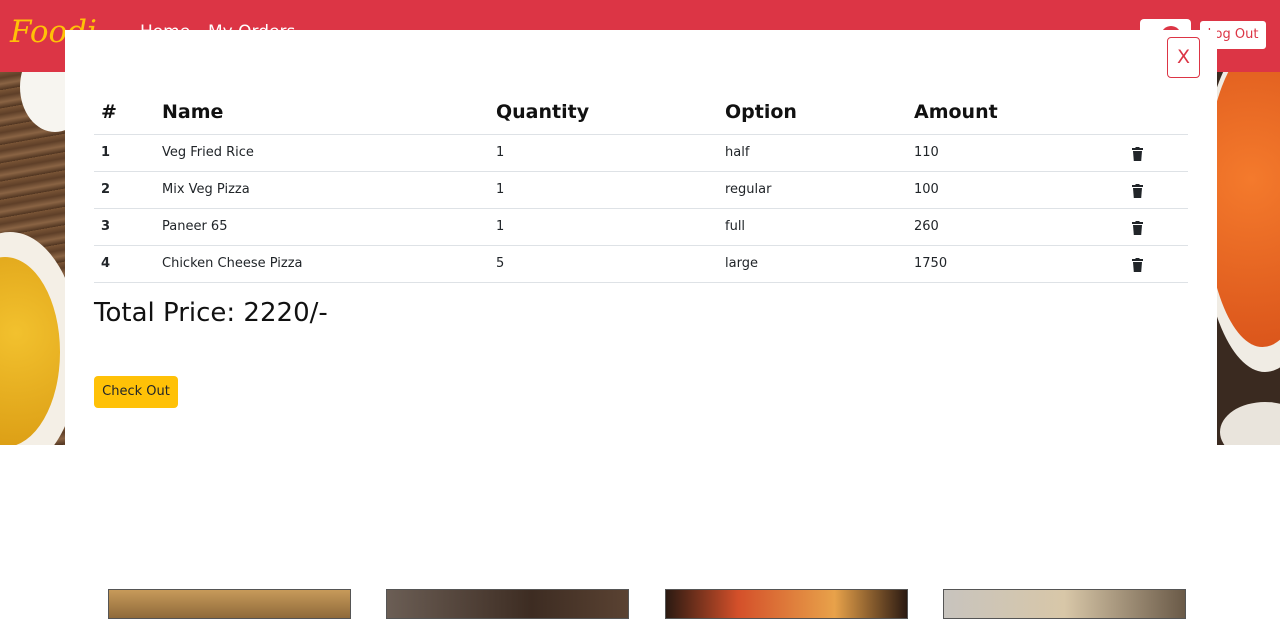 The height and width of the screenshot is (619, 1280). I want to click on column-header-number: #, so click(109, 112).